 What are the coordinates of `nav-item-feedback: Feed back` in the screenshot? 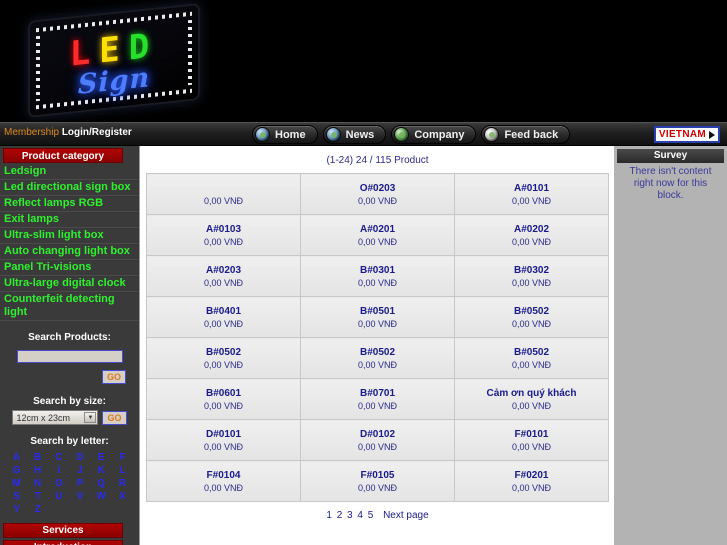 It's located at (526, 134).